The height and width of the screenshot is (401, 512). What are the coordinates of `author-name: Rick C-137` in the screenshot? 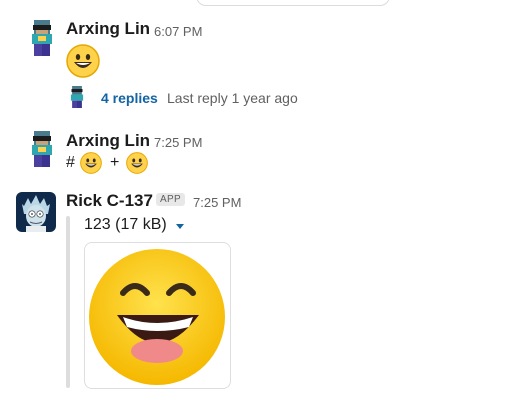 It's located at (109, 201).